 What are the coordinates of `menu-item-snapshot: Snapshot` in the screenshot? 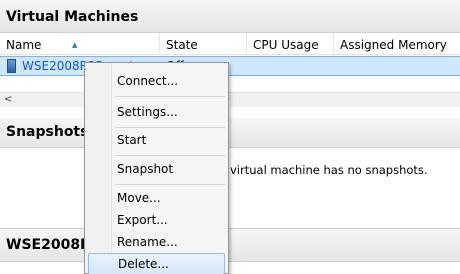 It's located at (156, 169).